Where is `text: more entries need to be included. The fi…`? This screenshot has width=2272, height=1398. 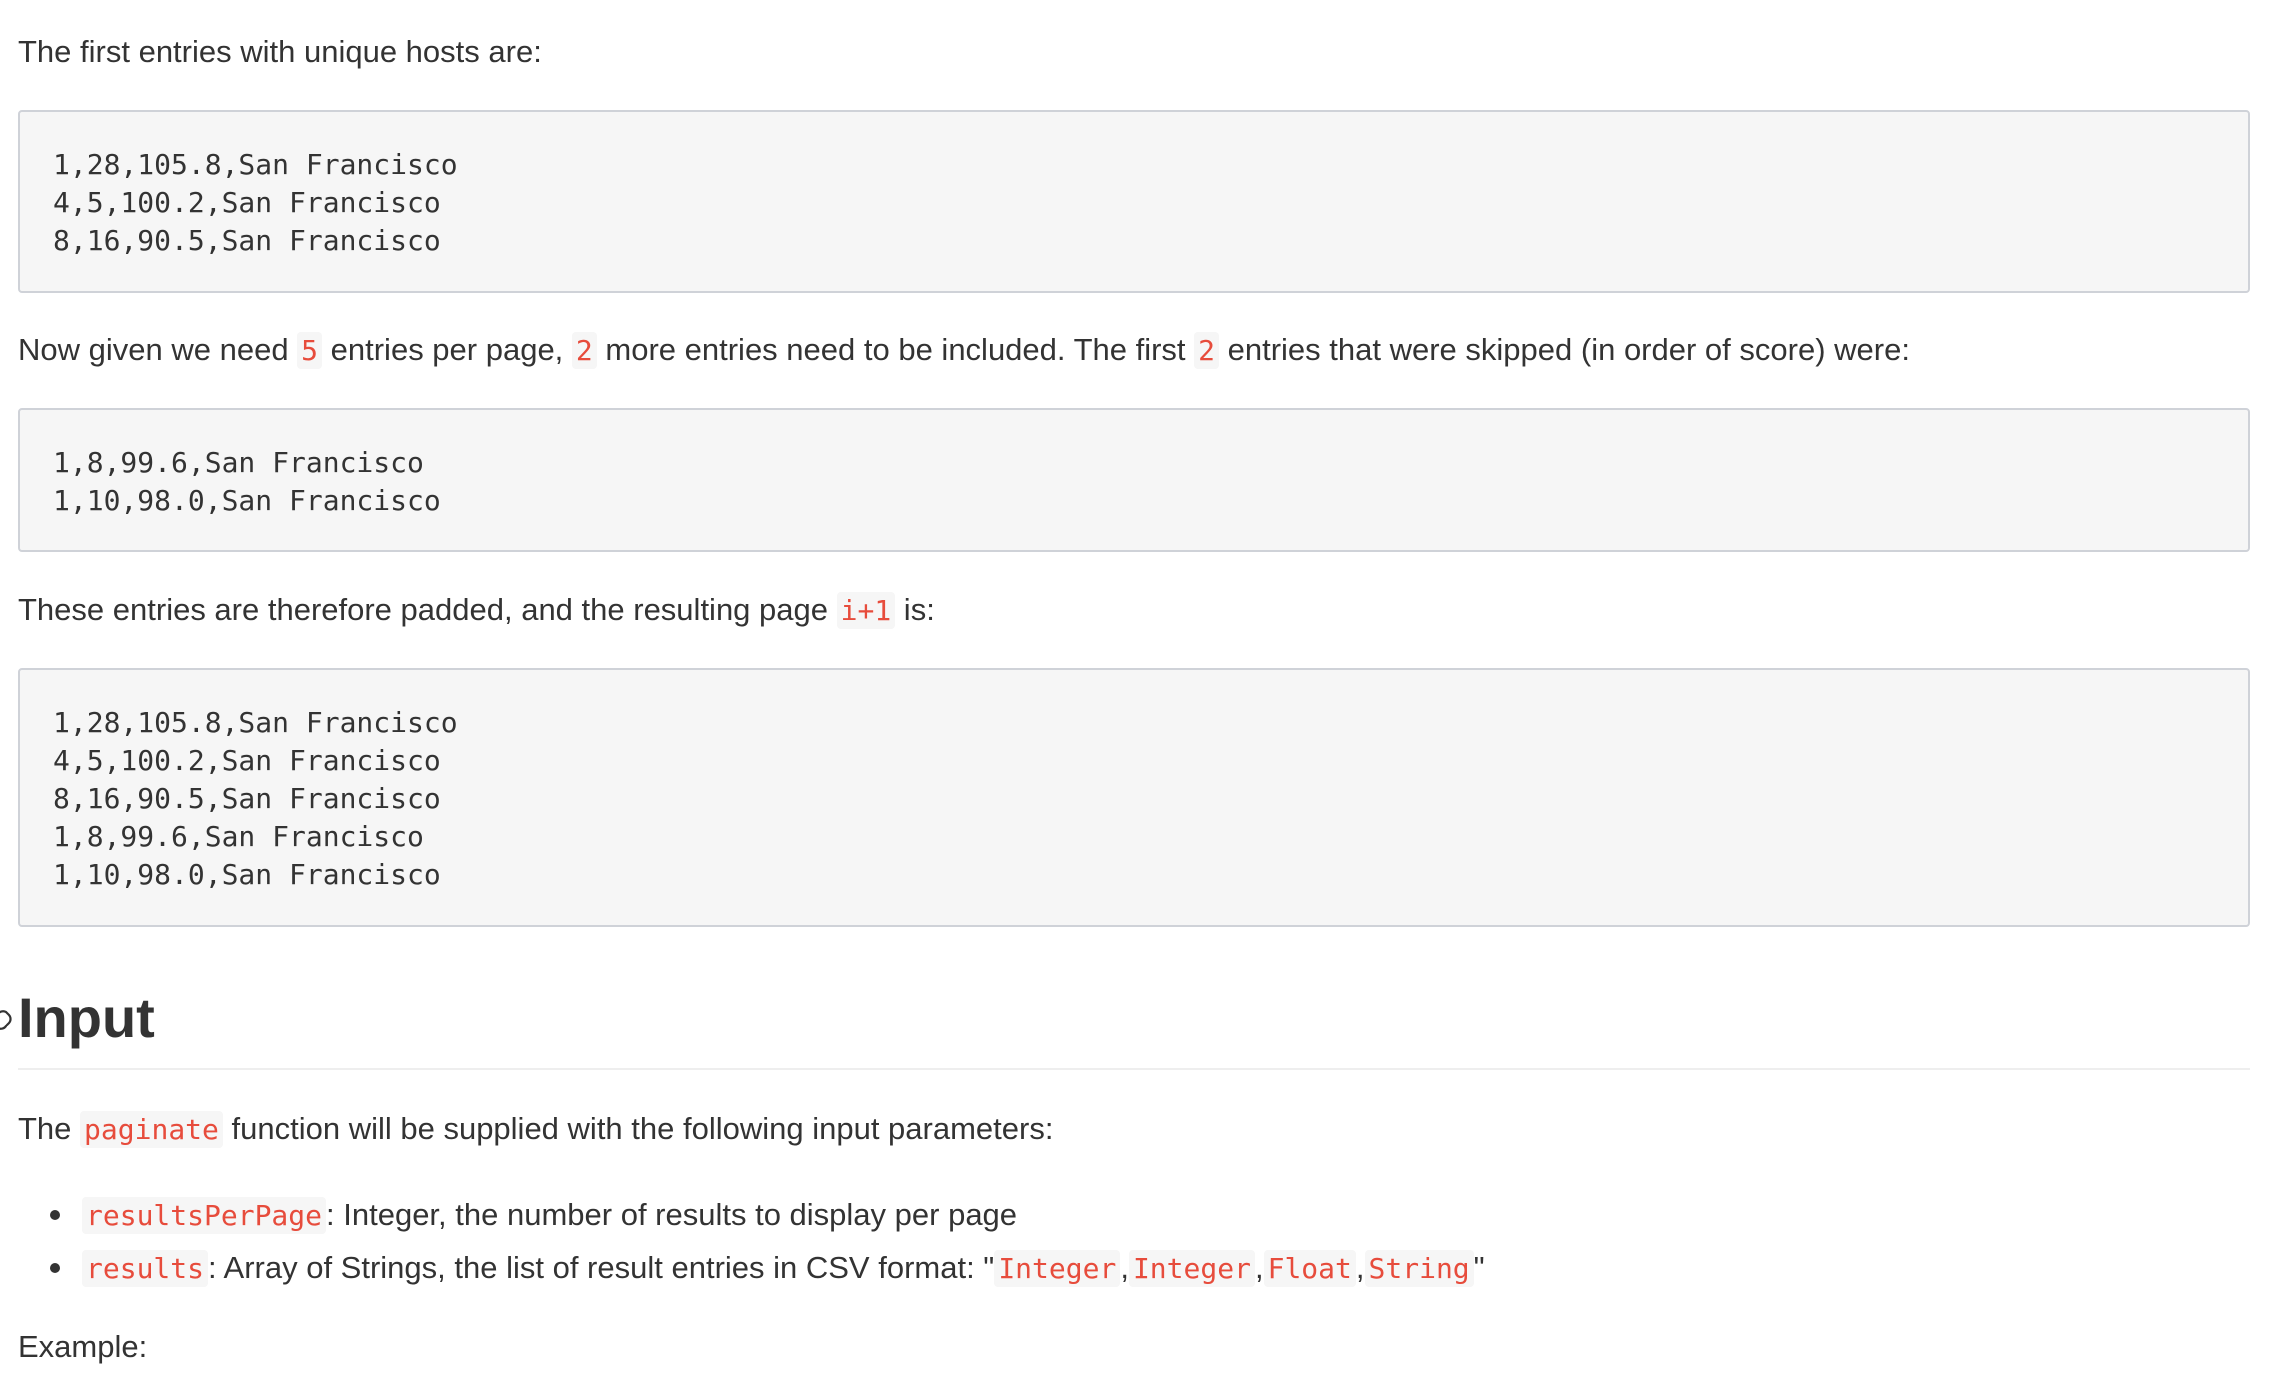
text: more entries need to be included. The fi… is located at coordinates (895, 349).